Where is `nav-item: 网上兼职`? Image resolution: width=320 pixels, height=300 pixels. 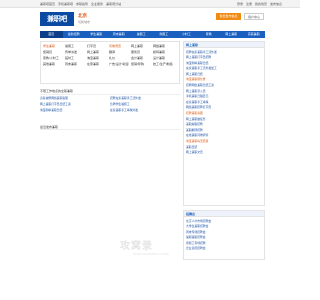 nav-item: 网上兼职 is located at coordinates (231, 34).